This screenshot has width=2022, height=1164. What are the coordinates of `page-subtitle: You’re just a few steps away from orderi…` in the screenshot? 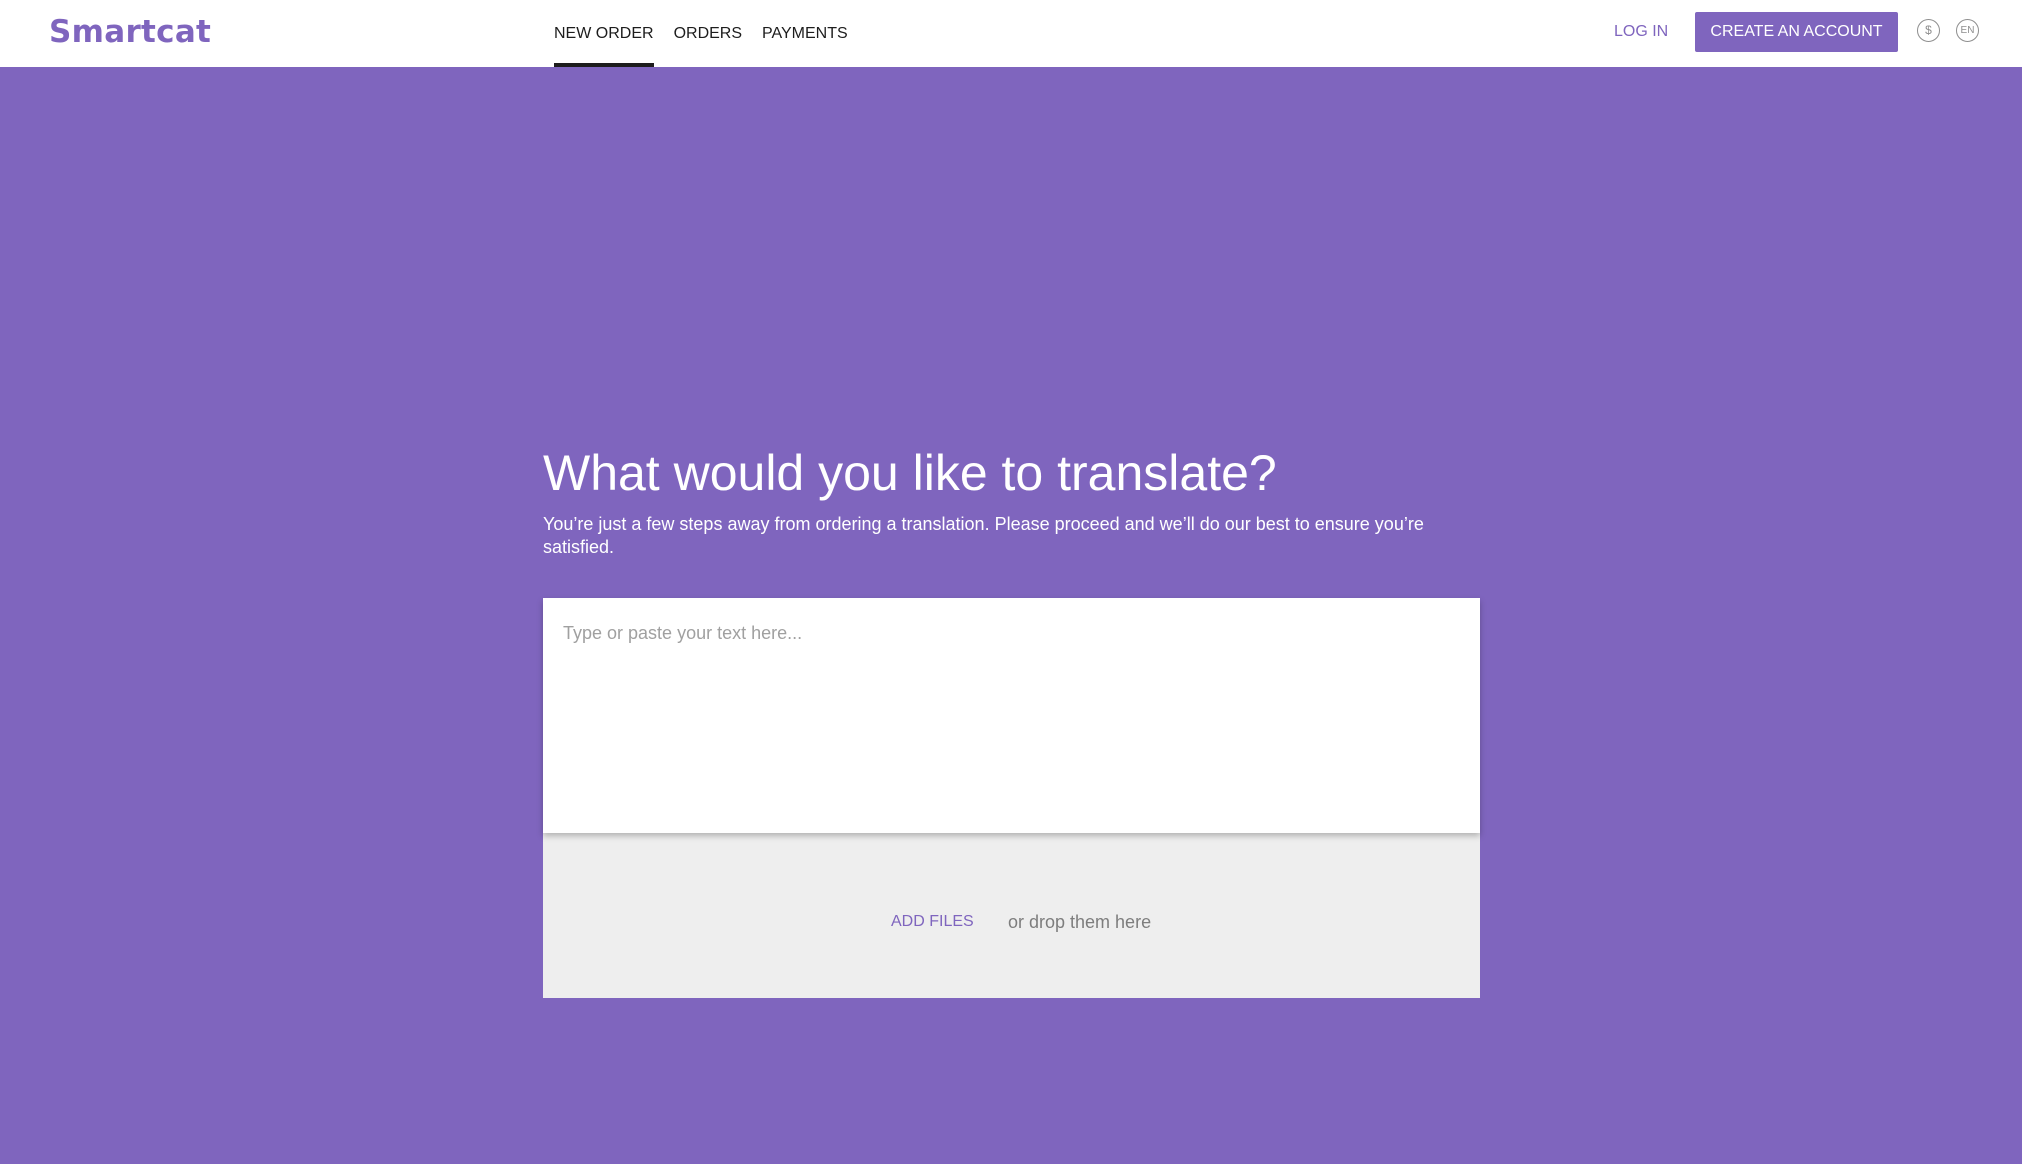 It's located at (983, 535).